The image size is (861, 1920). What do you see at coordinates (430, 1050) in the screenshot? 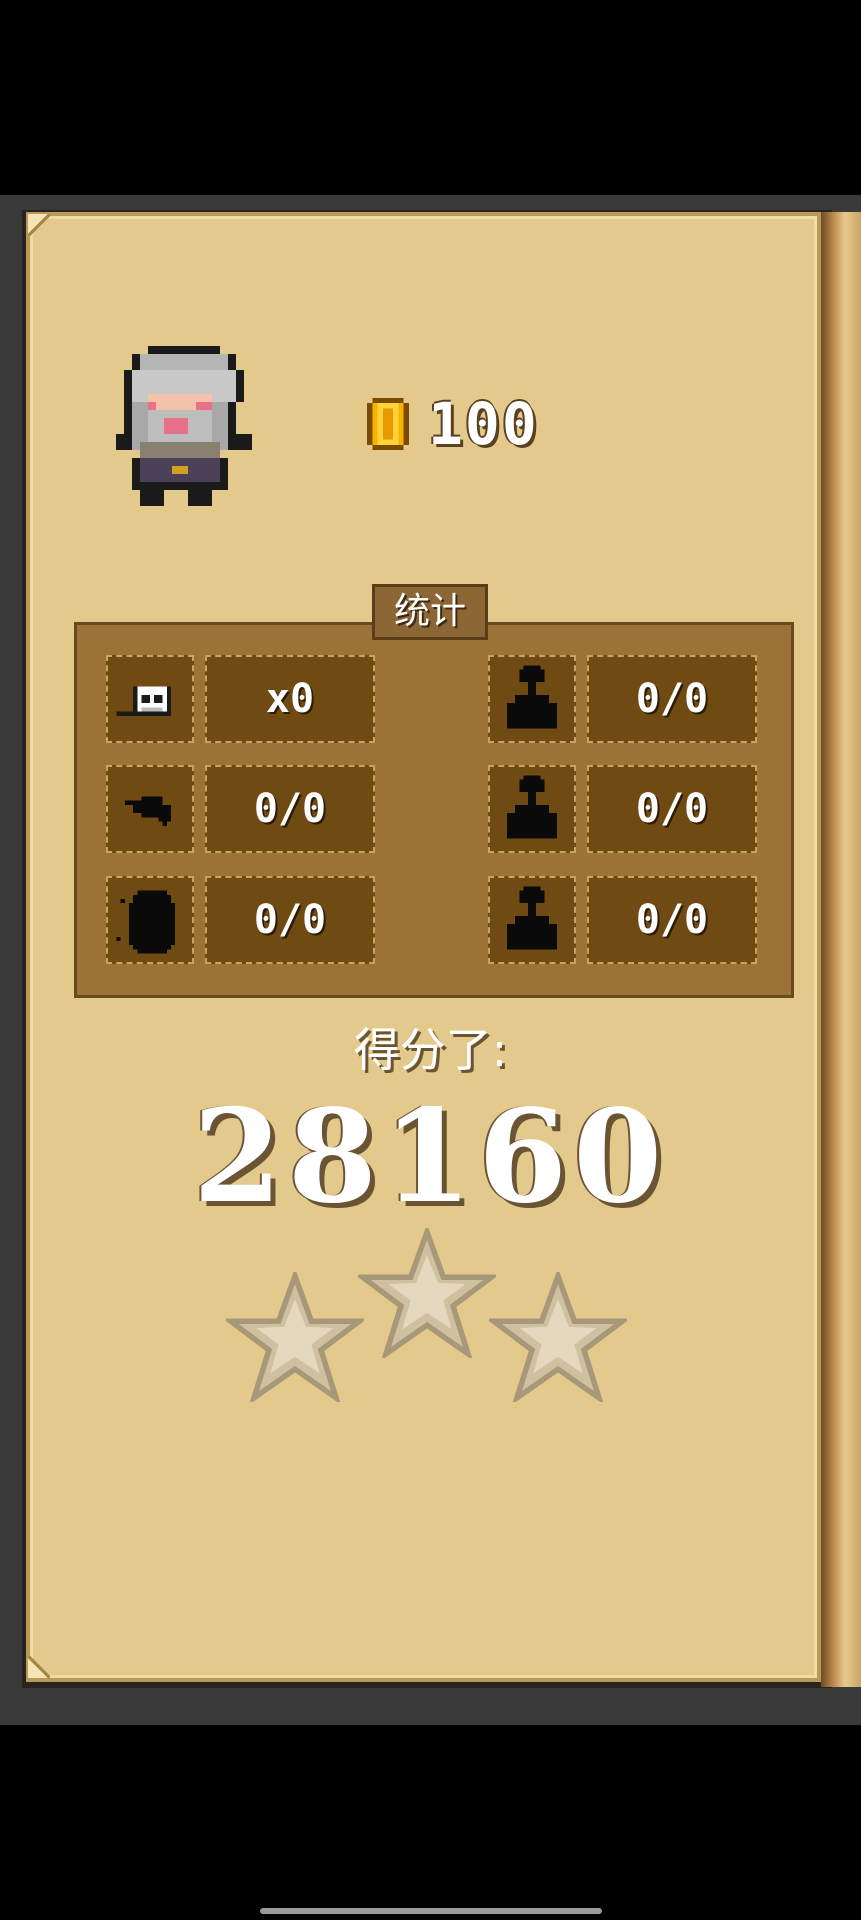
I see `score-label: 得分了:` at bounding box center [430, 1050].